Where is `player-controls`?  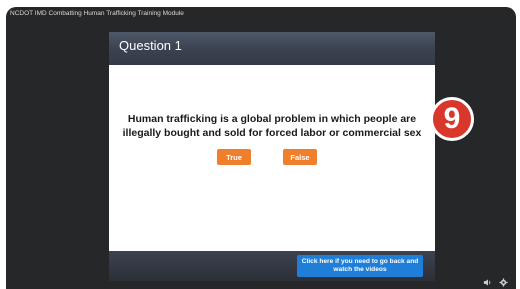
player-controls is located at coordinates (495, 282).